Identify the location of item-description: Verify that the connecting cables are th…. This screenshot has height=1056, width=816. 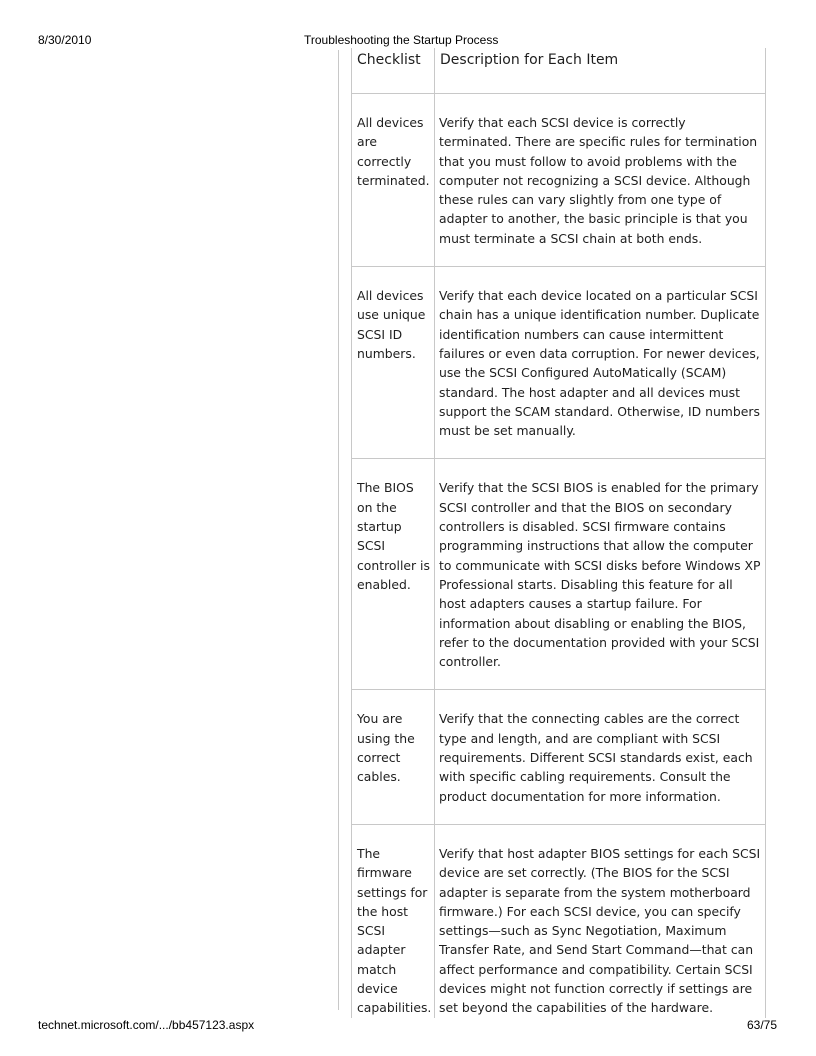
(600, 757).